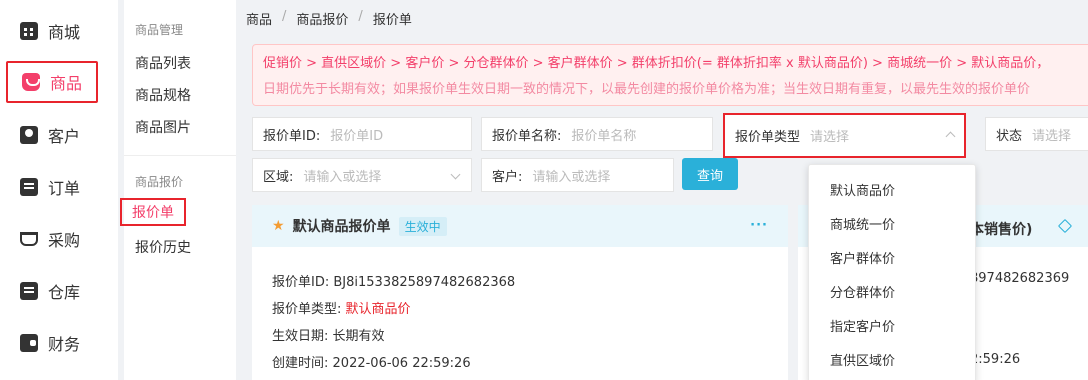  I want to click on field-label: 报价单名称:, so click(527, 136).